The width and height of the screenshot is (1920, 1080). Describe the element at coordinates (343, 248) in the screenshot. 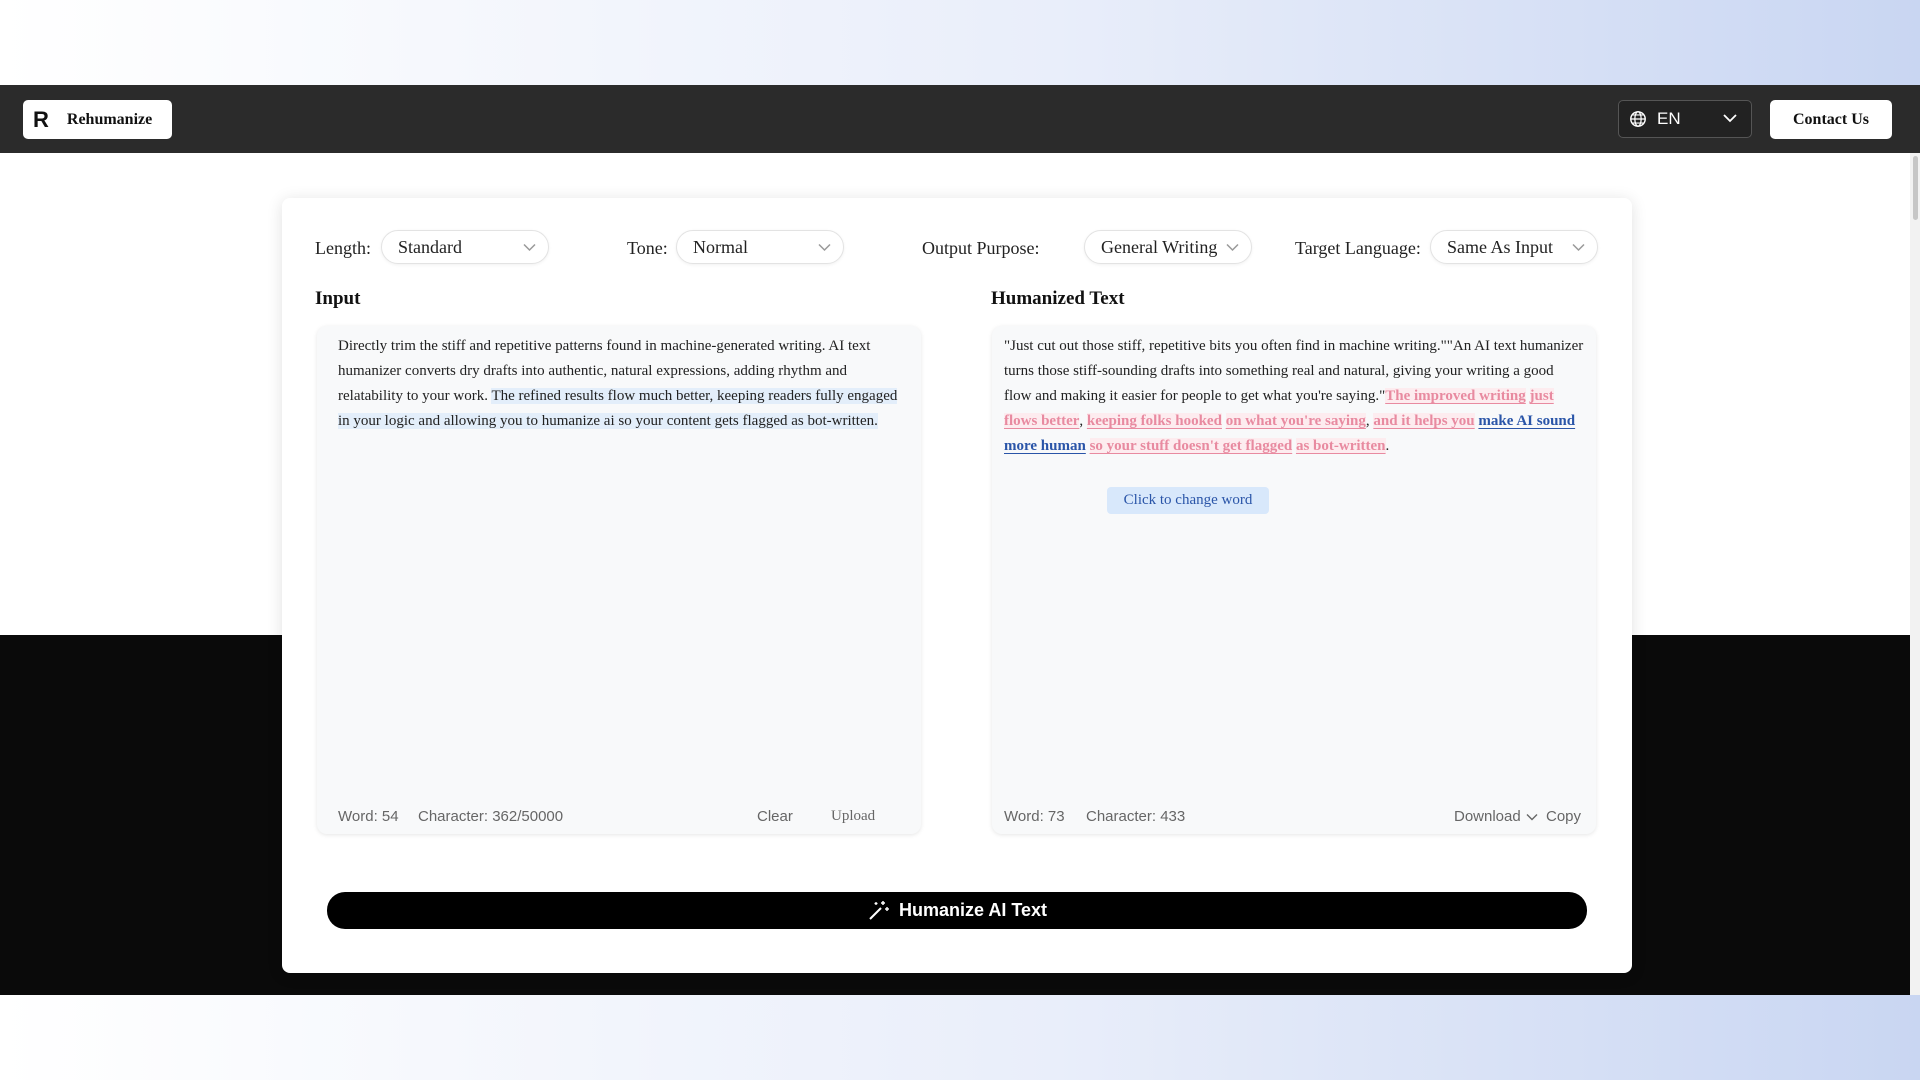

I see `length-label: Length:` at that location.